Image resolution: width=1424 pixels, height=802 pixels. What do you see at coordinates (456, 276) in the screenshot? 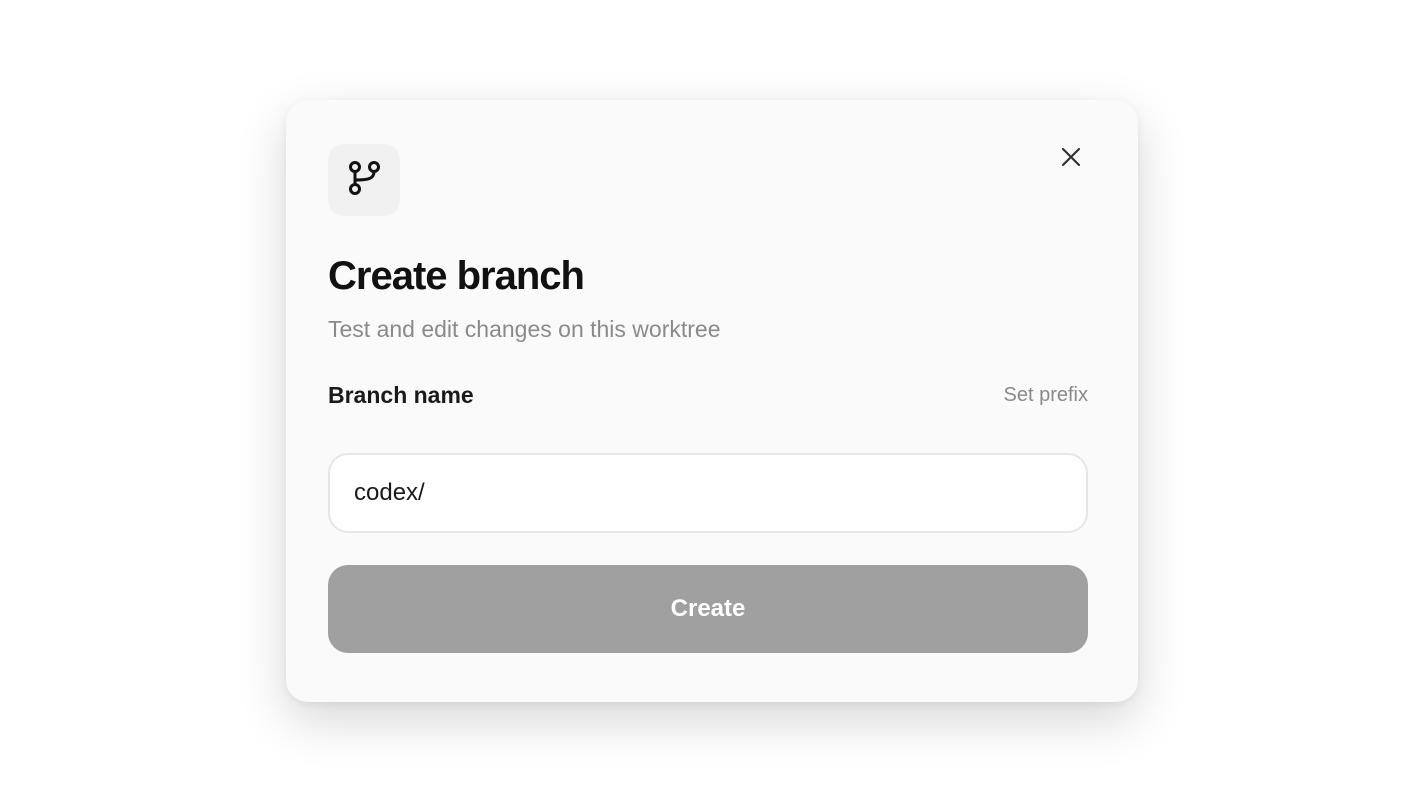
I see `dialog-title: Create branch` at bounding box center [456, 276].